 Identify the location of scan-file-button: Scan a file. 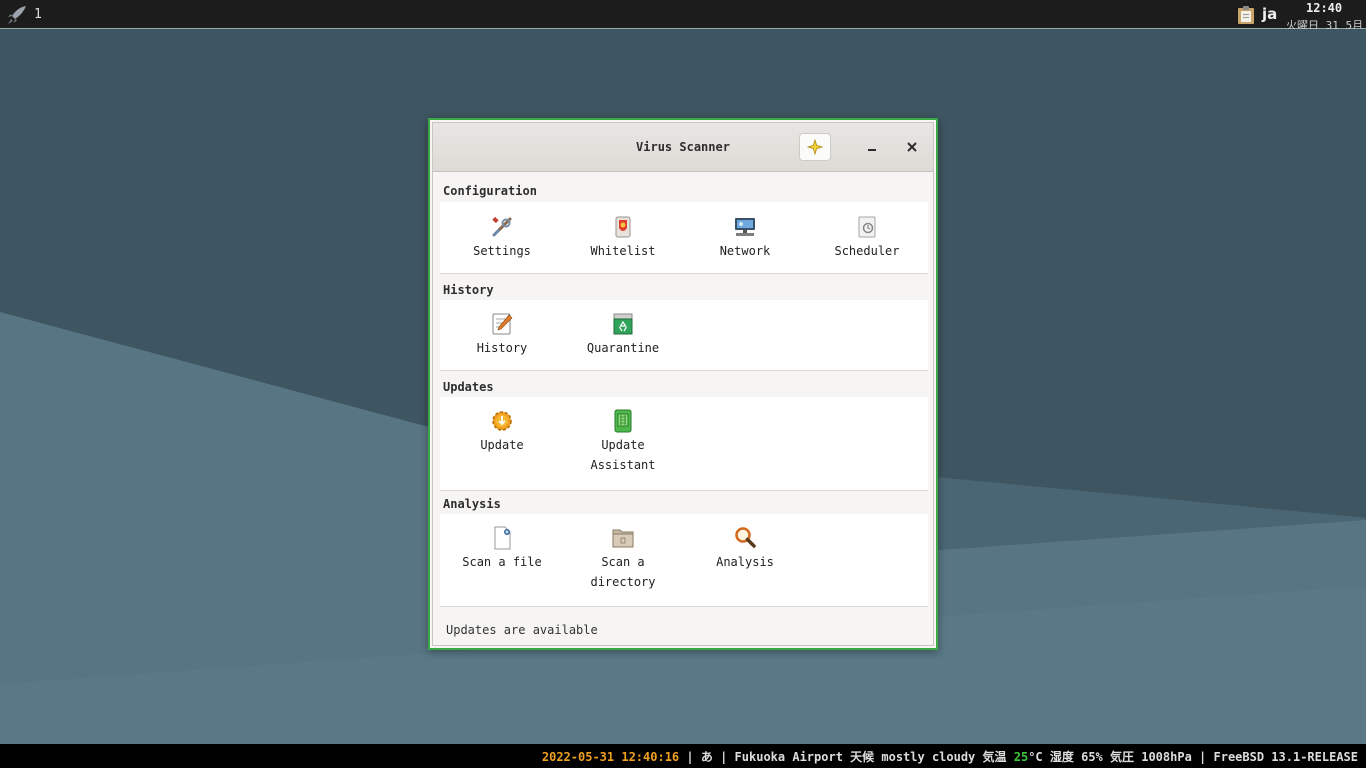
(502, 549).